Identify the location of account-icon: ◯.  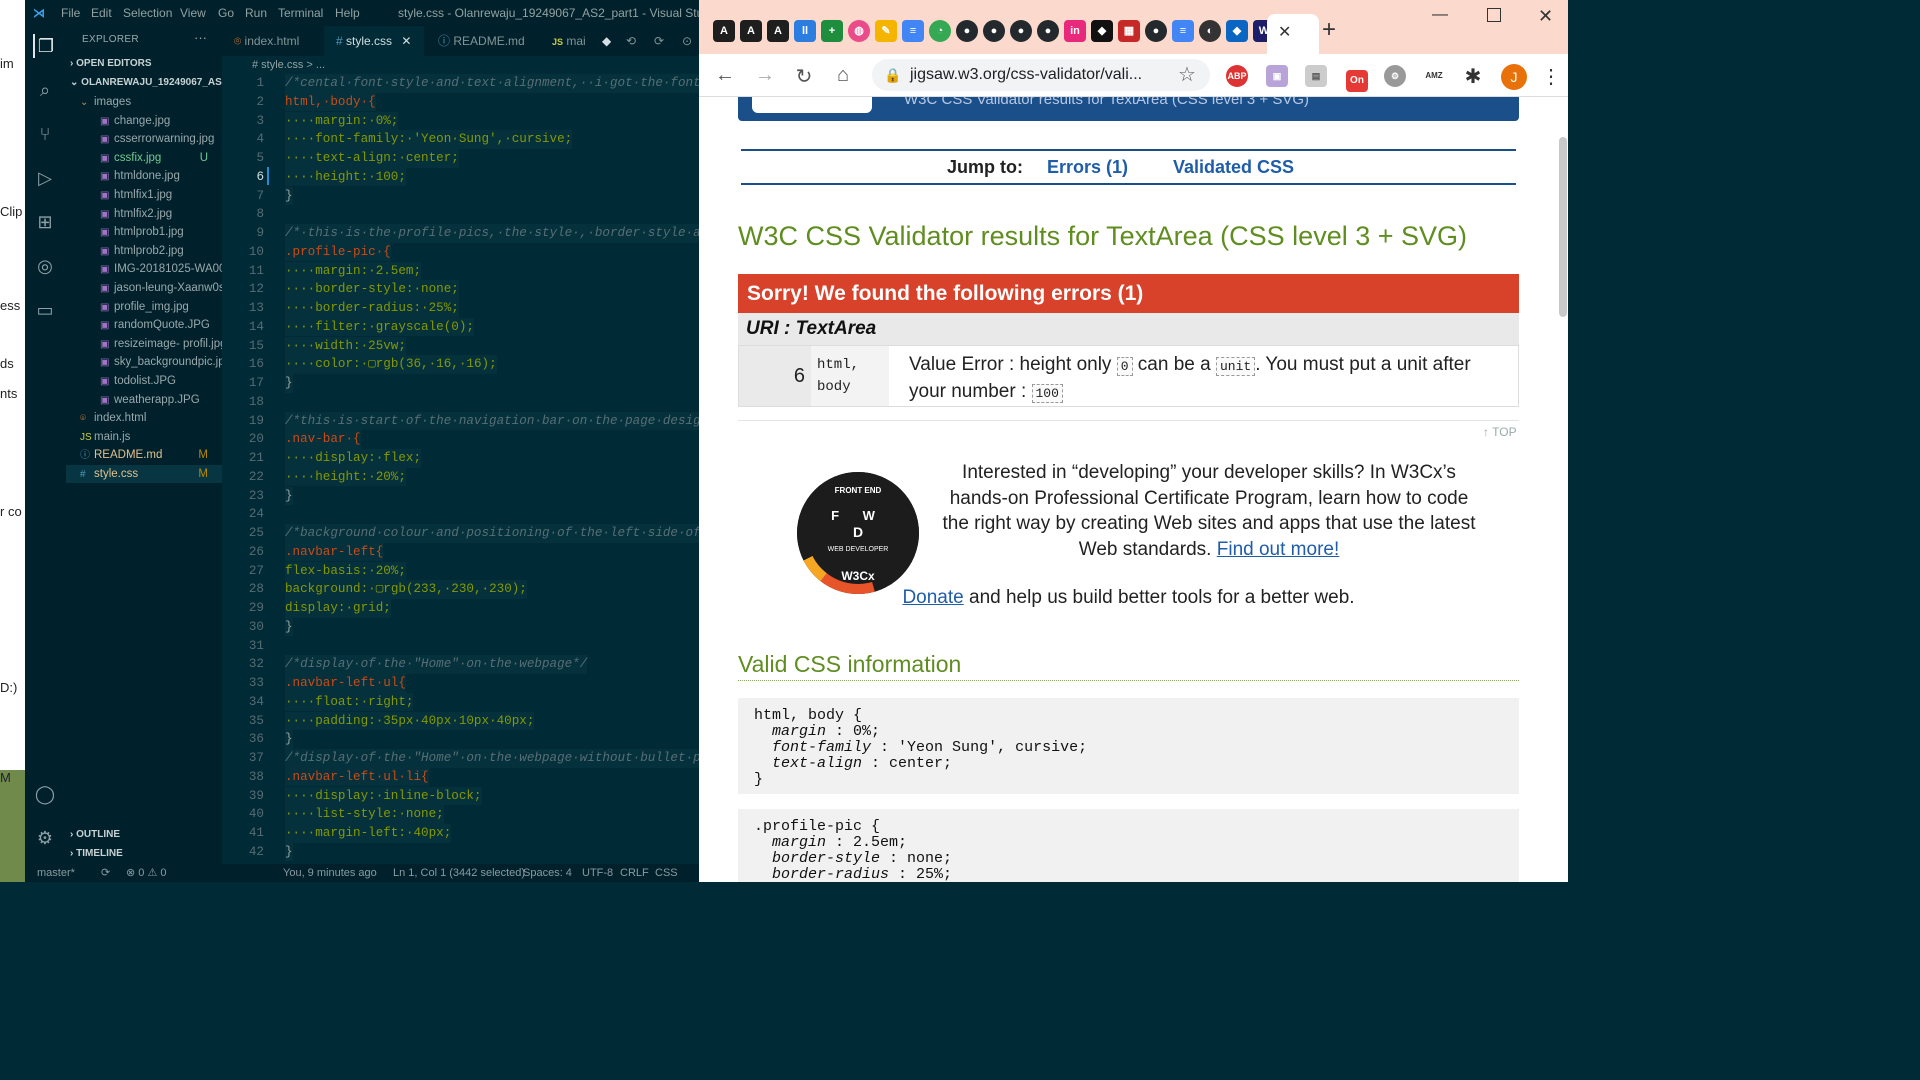
(45, 794).